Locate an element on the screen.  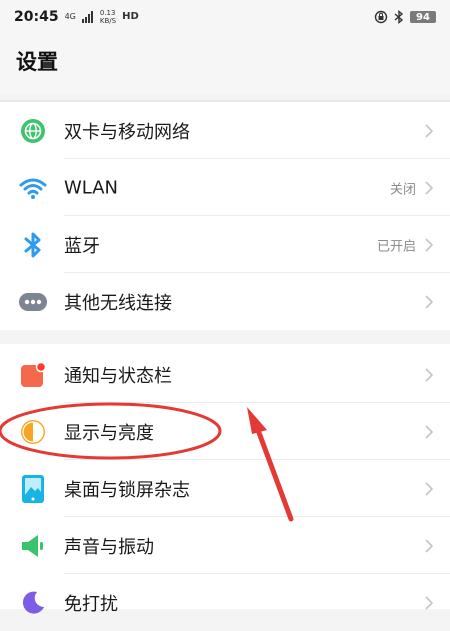
settings-item-label: 双卡与移动网络 is located at coordinates (127, 132).